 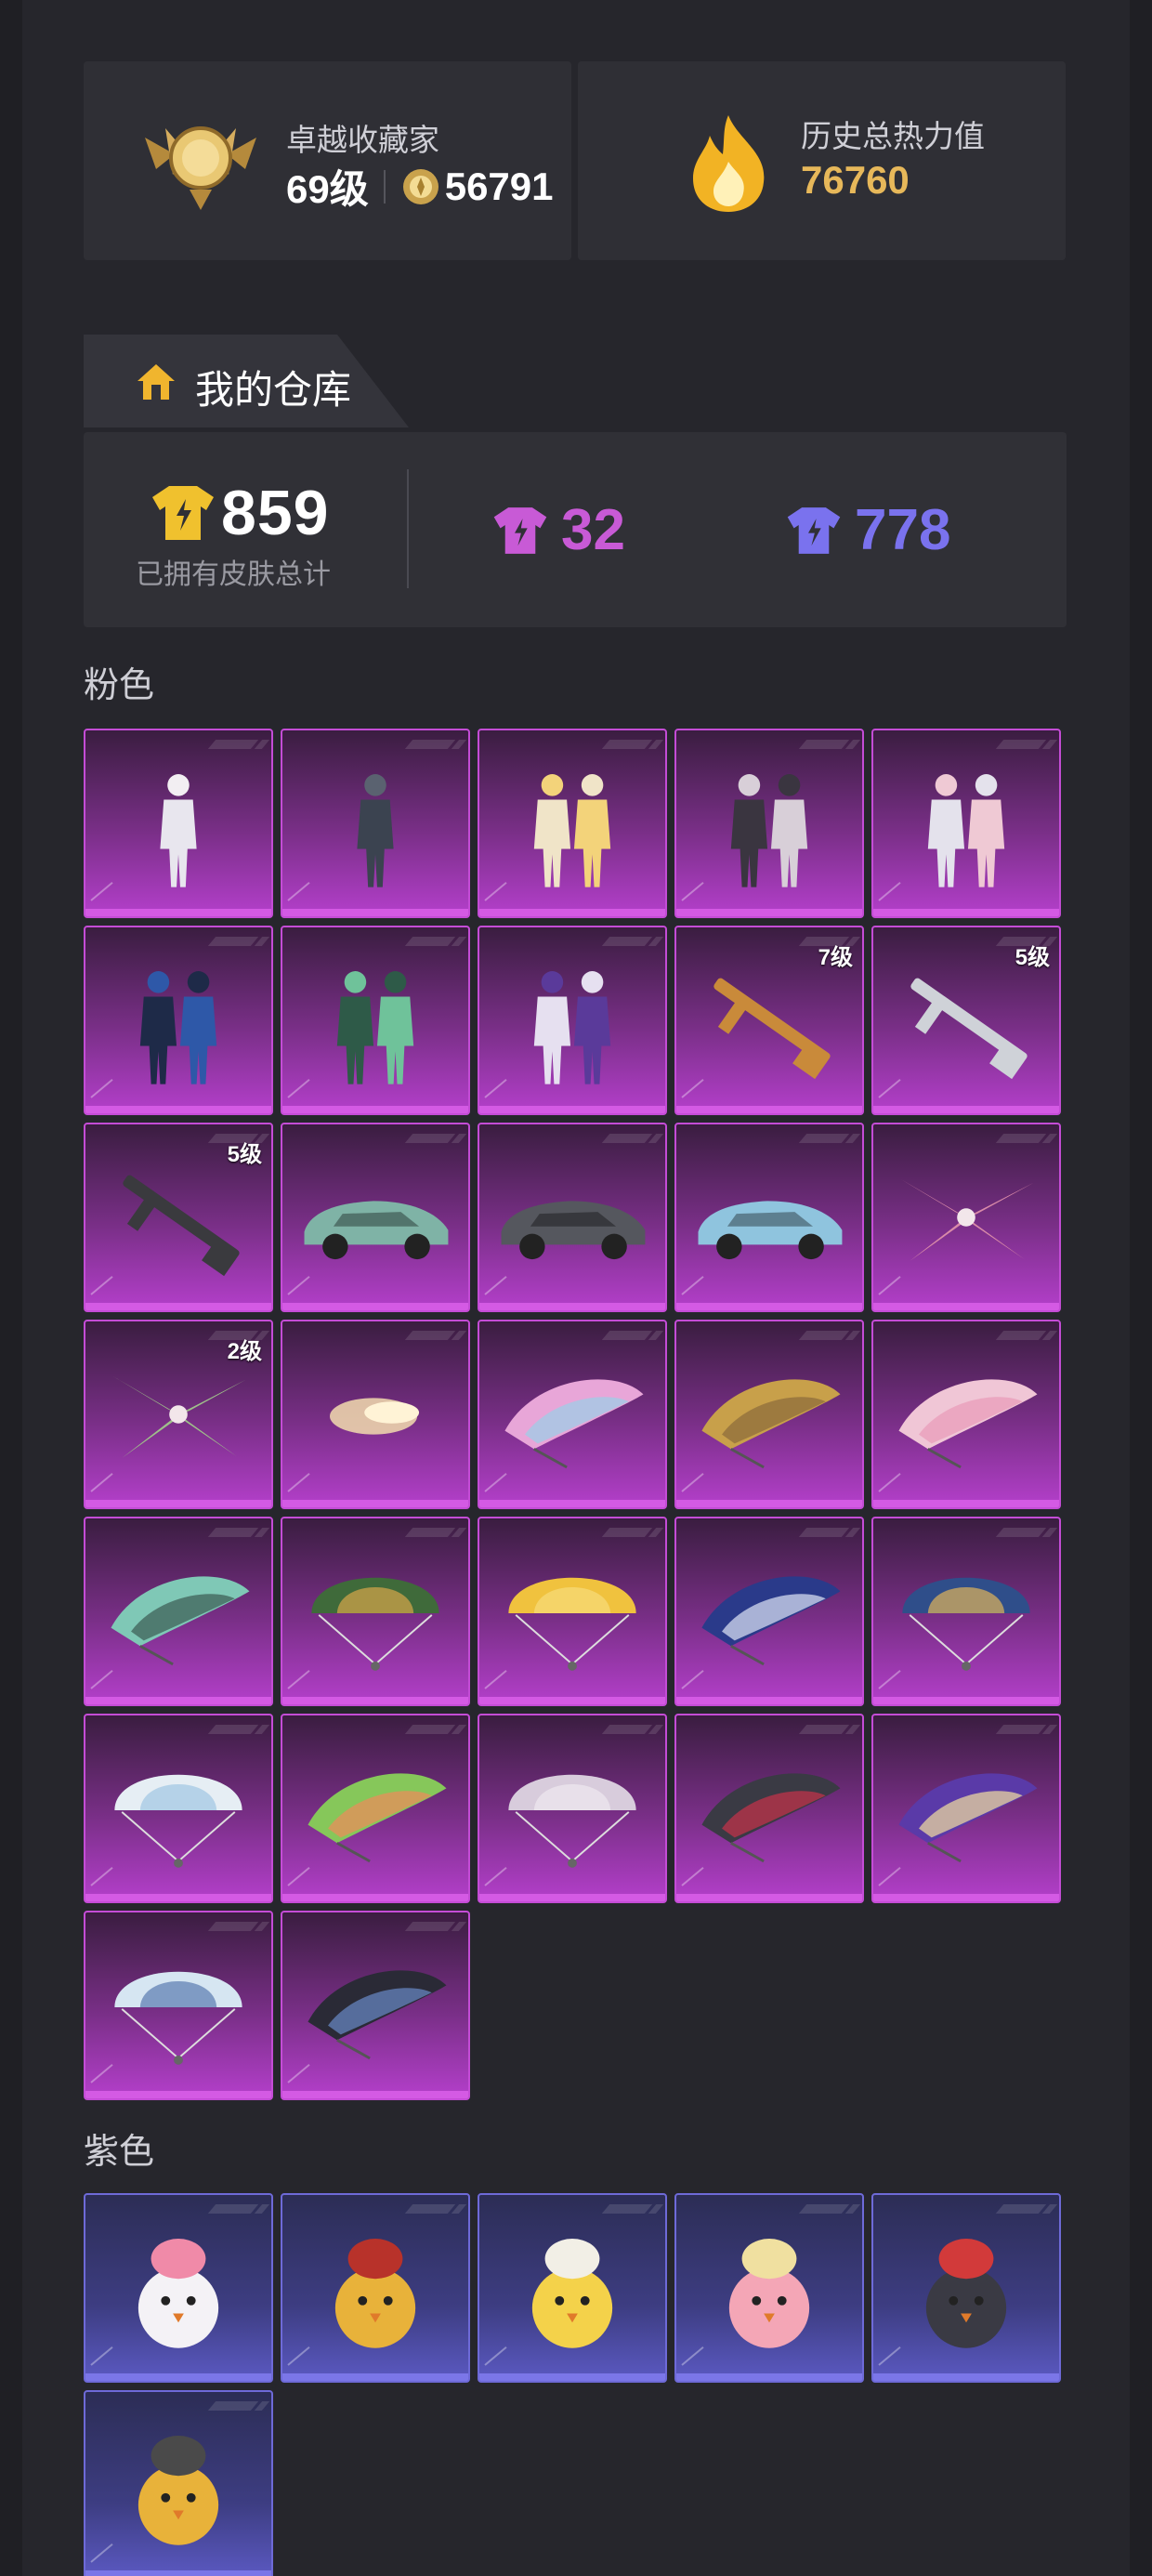 What do you see at coordinates (120, 2152) in the screenshot?
I see `section-label-purple: 紫色` at bounding box center [120, 2152].